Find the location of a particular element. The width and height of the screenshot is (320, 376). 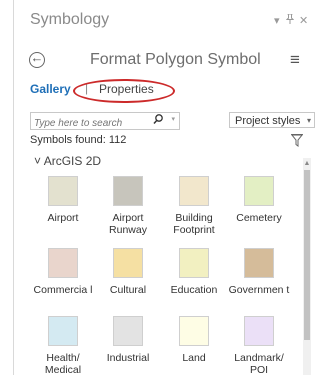

symbol-landmark-poi: Landmark/ POI is located at coordinates (259, 346).